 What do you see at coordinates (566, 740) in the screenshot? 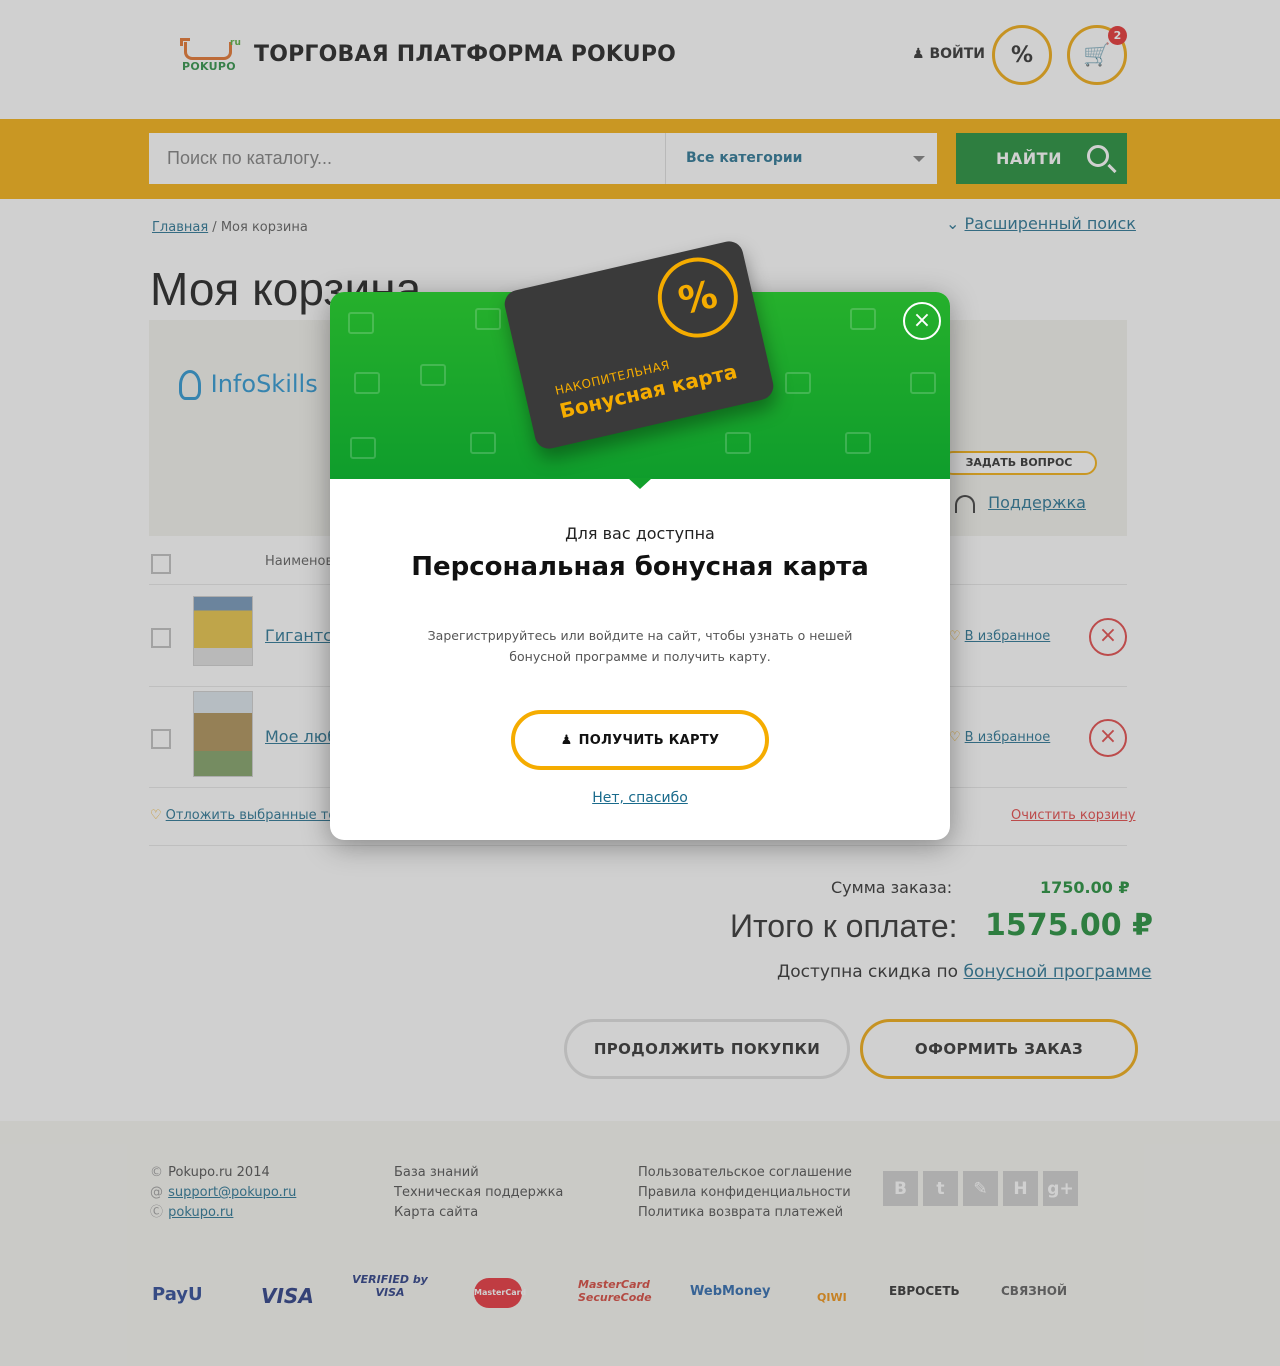
I see `user-icon: ♟` at bounding box center [566, 740].